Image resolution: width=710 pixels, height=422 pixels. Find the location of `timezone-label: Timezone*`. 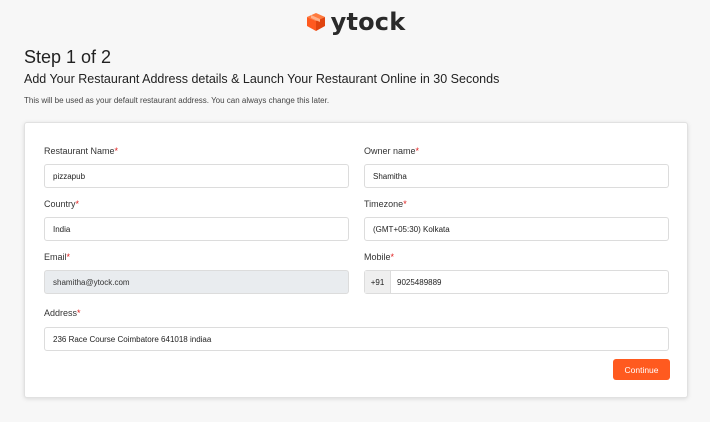

timezone-label: Timezone* is located at coordinates (385, 204).